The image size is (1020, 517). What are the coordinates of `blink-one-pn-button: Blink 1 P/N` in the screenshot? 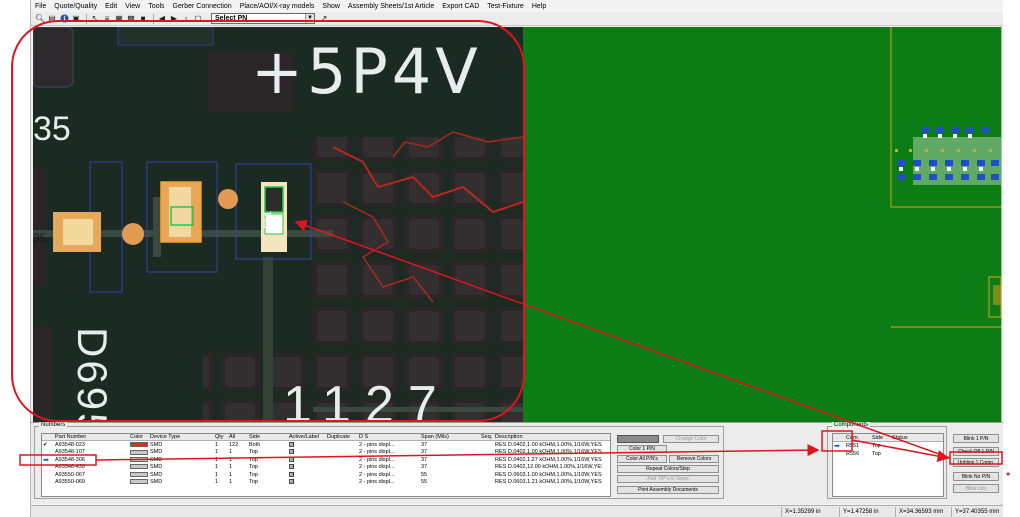 It's located at (976, 438).